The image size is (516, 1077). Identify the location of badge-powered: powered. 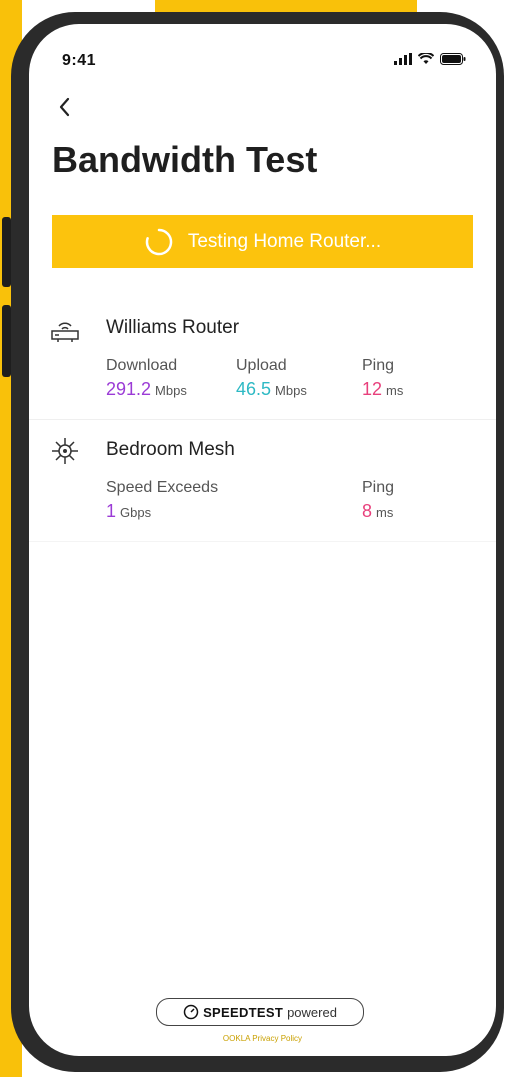
(312, 1012).